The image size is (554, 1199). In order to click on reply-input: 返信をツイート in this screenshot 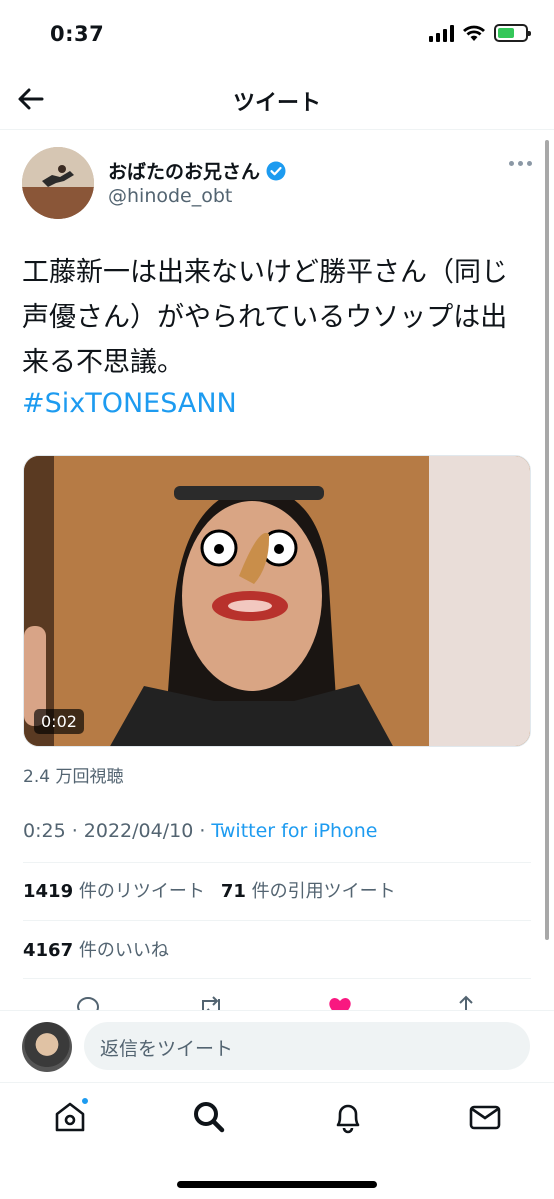, I will do `click(307, 1046)`.